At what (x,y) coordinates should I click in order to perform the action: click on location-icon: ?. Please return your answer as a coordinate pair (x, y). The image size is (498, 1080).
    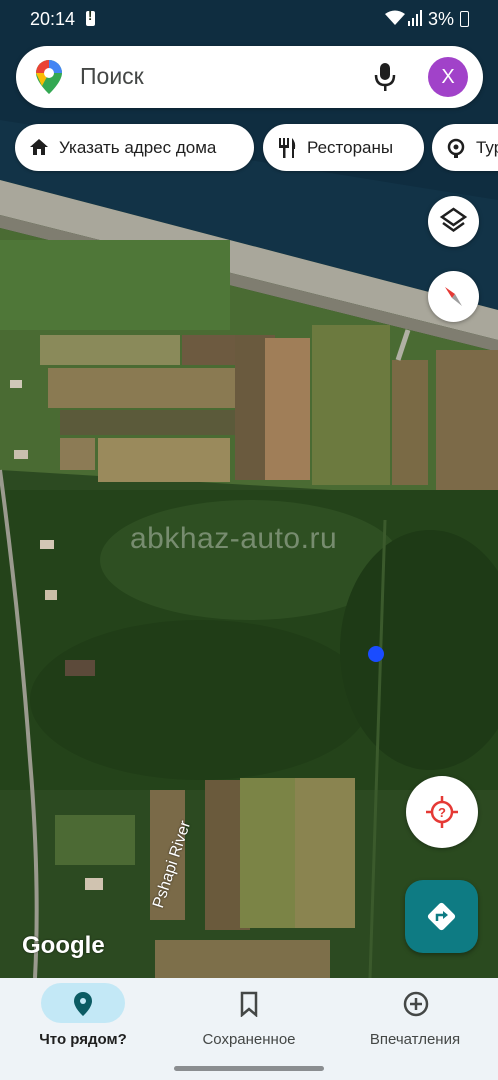
    Looking at the image, I should click on (442, 812).